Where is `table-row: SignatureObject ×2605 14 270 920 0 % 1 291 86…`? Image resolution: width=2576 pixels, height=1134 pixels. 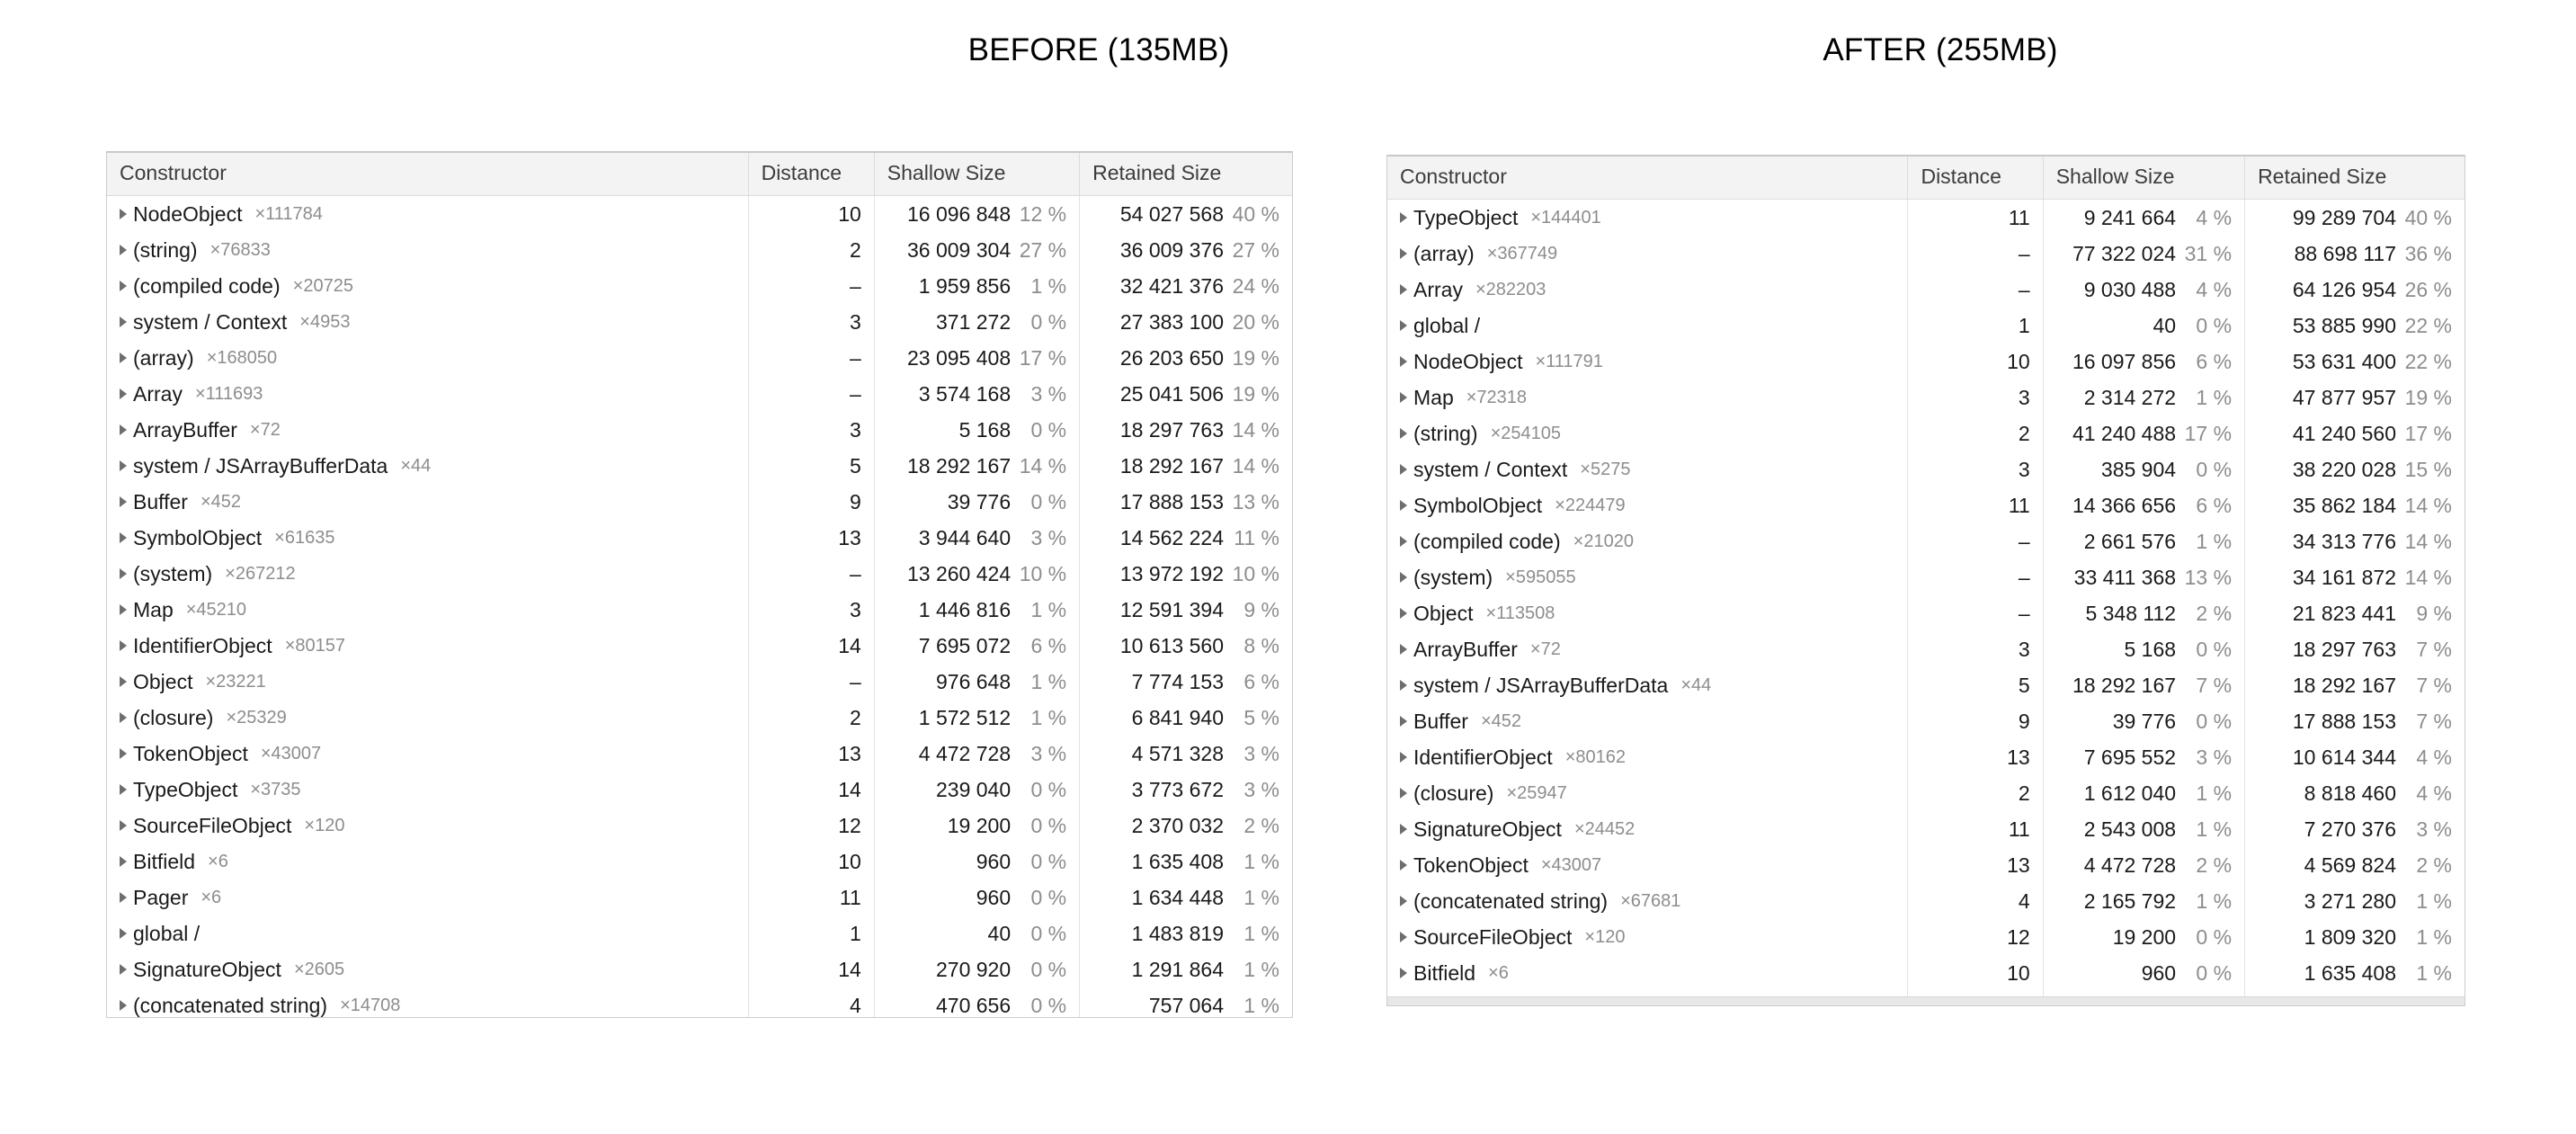 table-row: SignatureObject ×2605 14 270 920 0 % 1 291 86… is located at coordinates (700, 969).